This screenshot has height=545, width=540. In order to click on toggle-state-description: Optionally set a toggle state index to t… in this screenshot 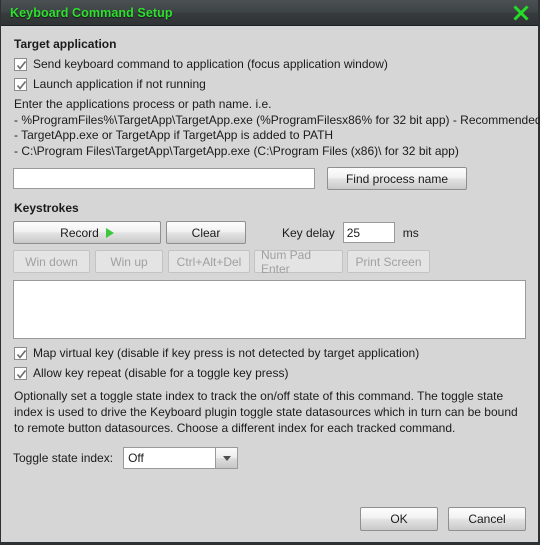, I will do `click(266, 412)`.